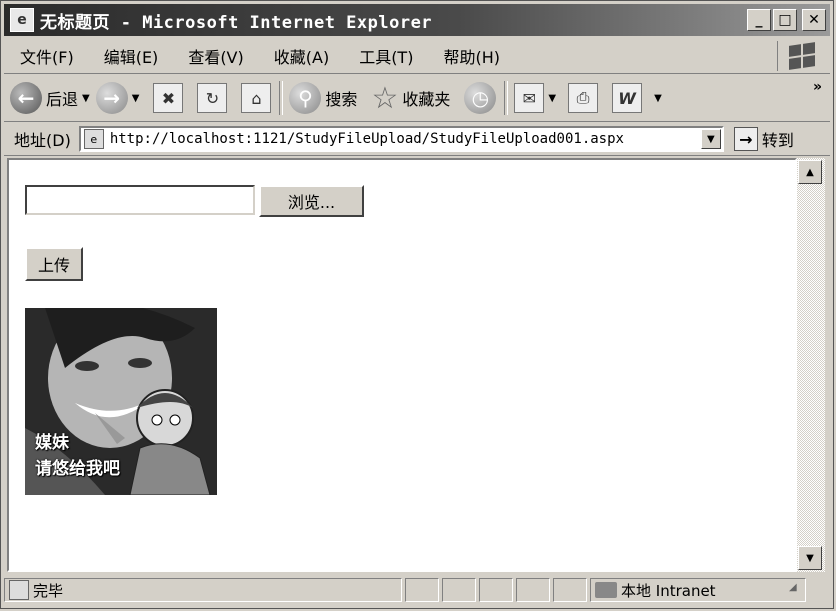 The height and width of the screenshot is (611, 836). What do you see at coordinates (811, 365) in the screenshot?
I see `vertical-scrollbar: ▲ ▼` at bounding box center [811, 365].